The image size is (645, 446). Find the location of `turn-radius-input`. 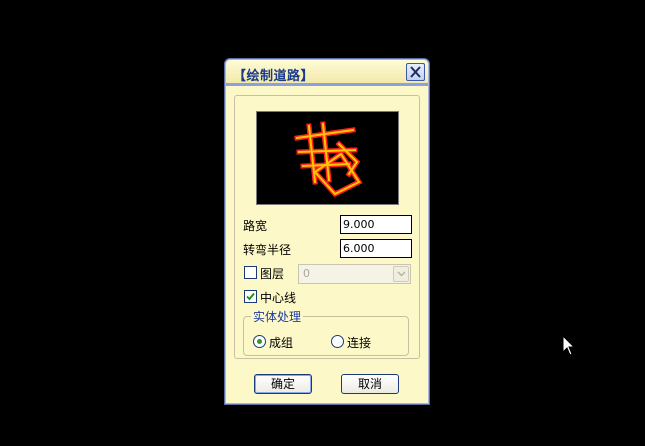

turn-radius-input is located at coordinates (376, 248).